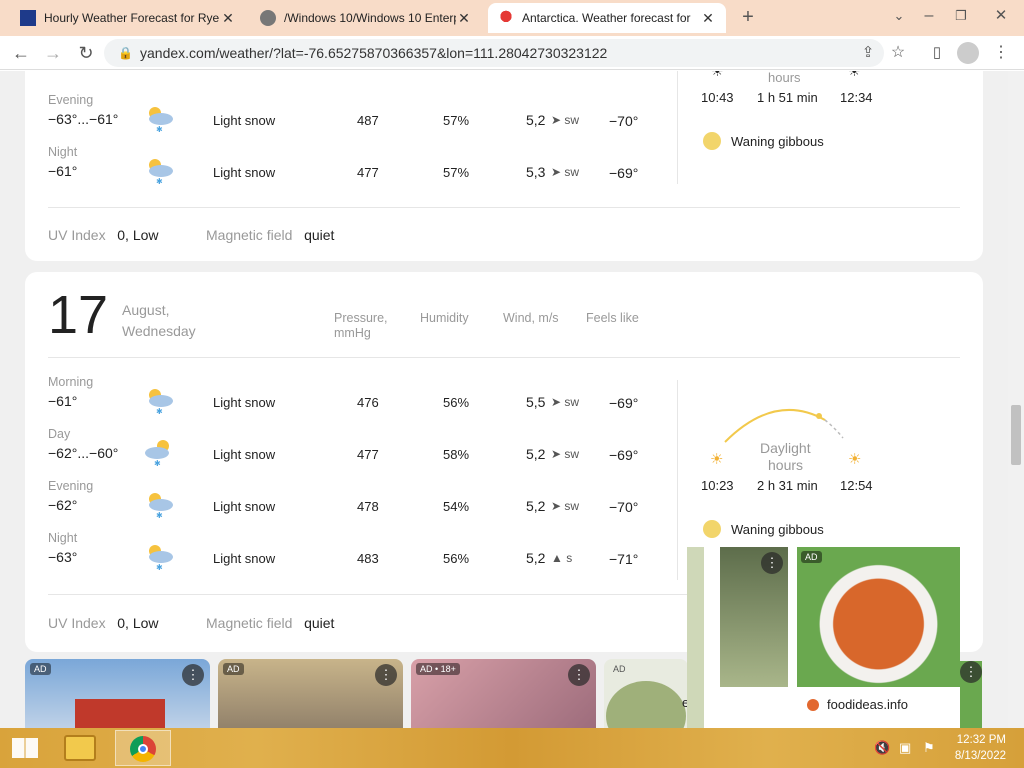 The width and height of the screenshot is (1024, 768). I want to click on ad-tile: AD • 18+ ⋮, so click(503, 693).